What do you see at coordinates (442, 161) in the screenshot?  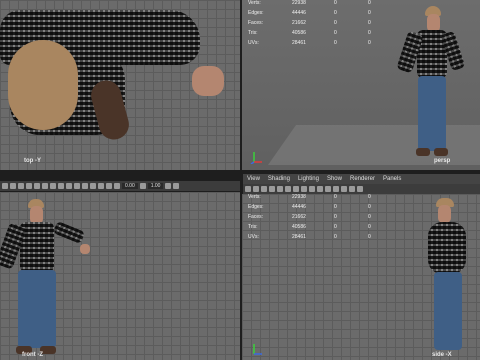 I see `viewport-label: persp` at bounding box center [442, 161].